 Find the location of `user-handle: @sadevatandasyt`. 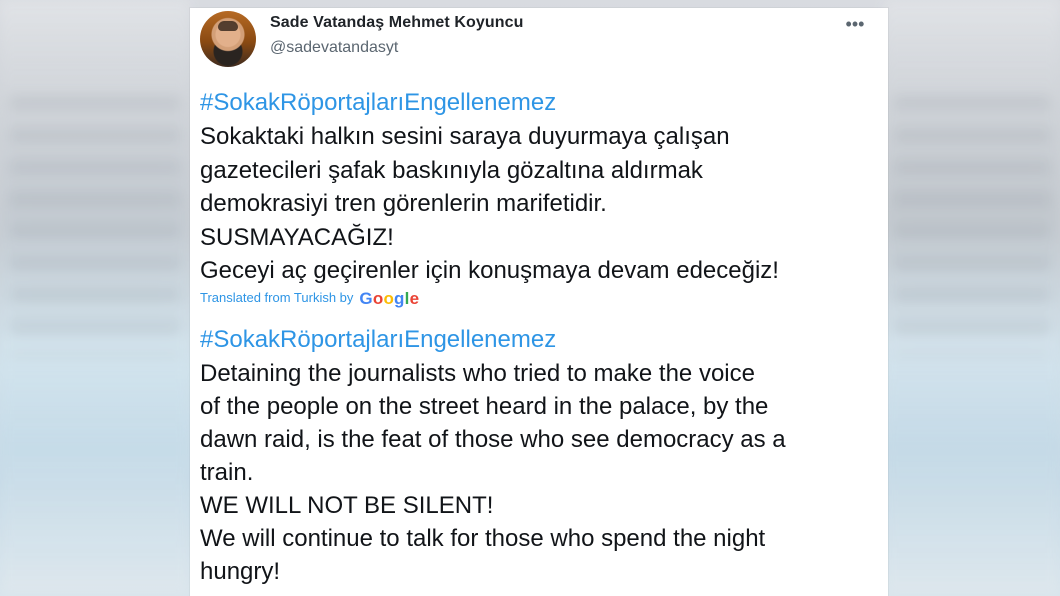

user-handle: @sadevatandasyt is located at coordinates (334, 48).